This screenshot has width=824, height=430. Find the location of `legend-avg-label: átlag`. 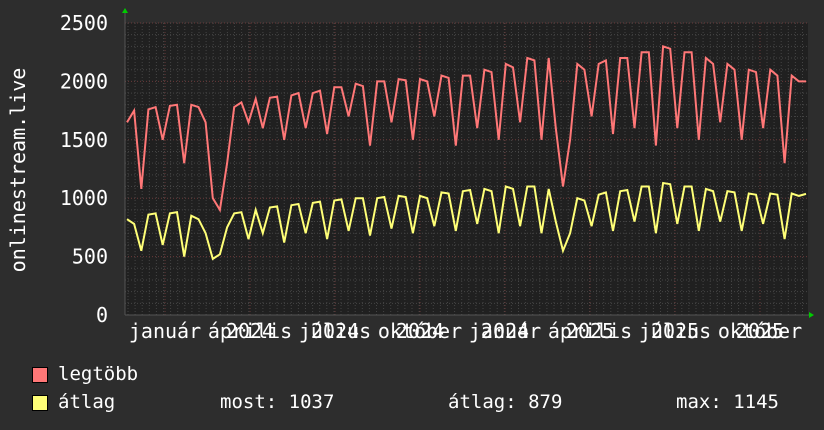

legend-avg-label: átlag is located at coordinates (87, 402).